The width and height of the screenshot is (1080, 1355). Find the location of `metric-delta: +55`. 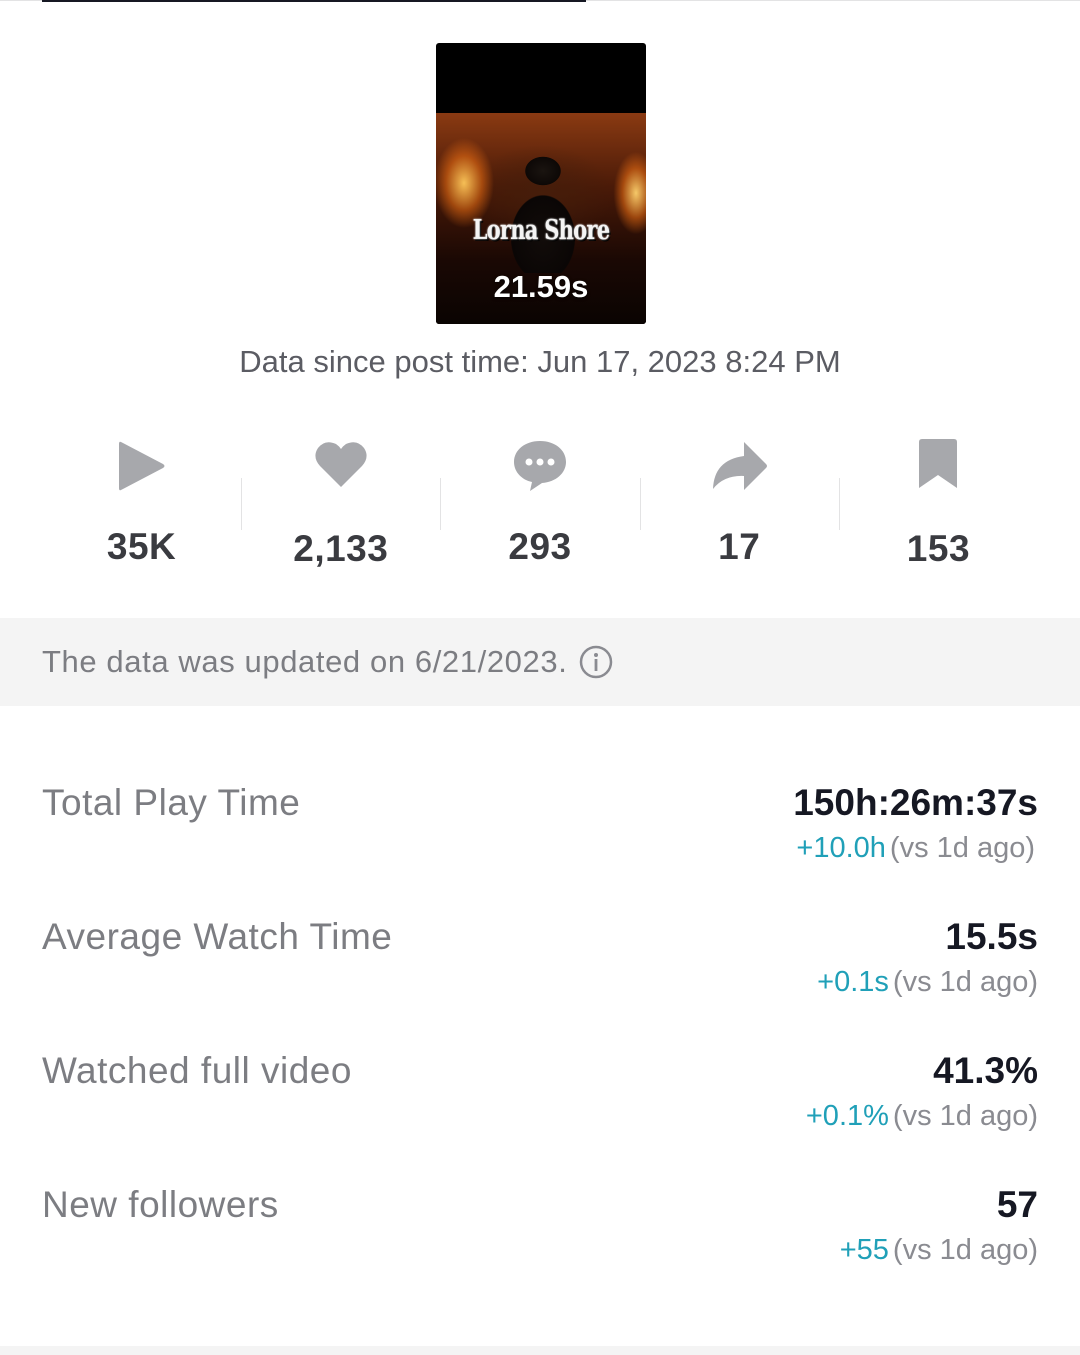

metric-delta: +55 is located at coordinates (864, 1250).